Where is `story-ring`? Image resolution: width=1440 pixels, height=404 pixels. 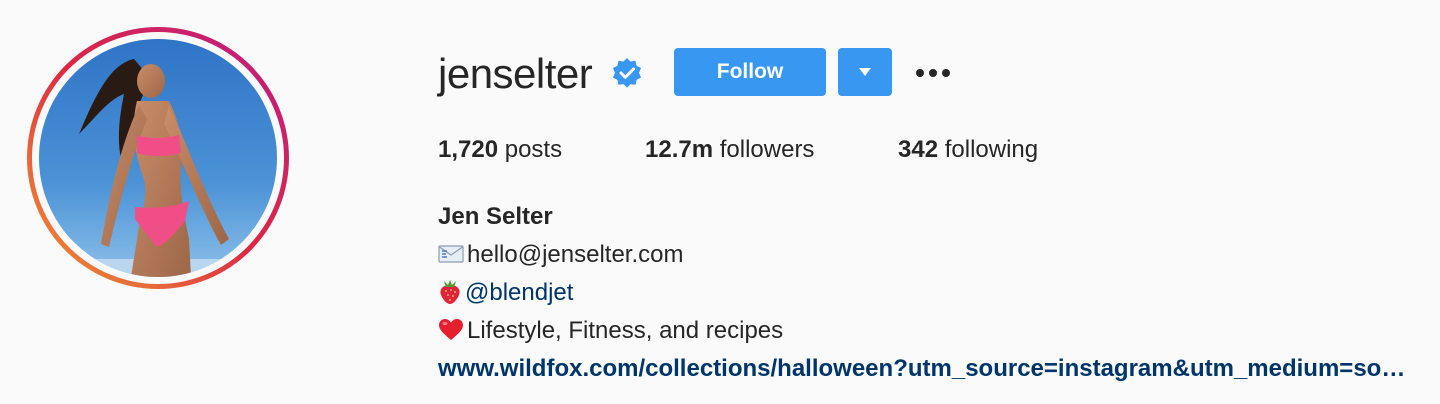 story-ring is located at coordinates (158, 158).